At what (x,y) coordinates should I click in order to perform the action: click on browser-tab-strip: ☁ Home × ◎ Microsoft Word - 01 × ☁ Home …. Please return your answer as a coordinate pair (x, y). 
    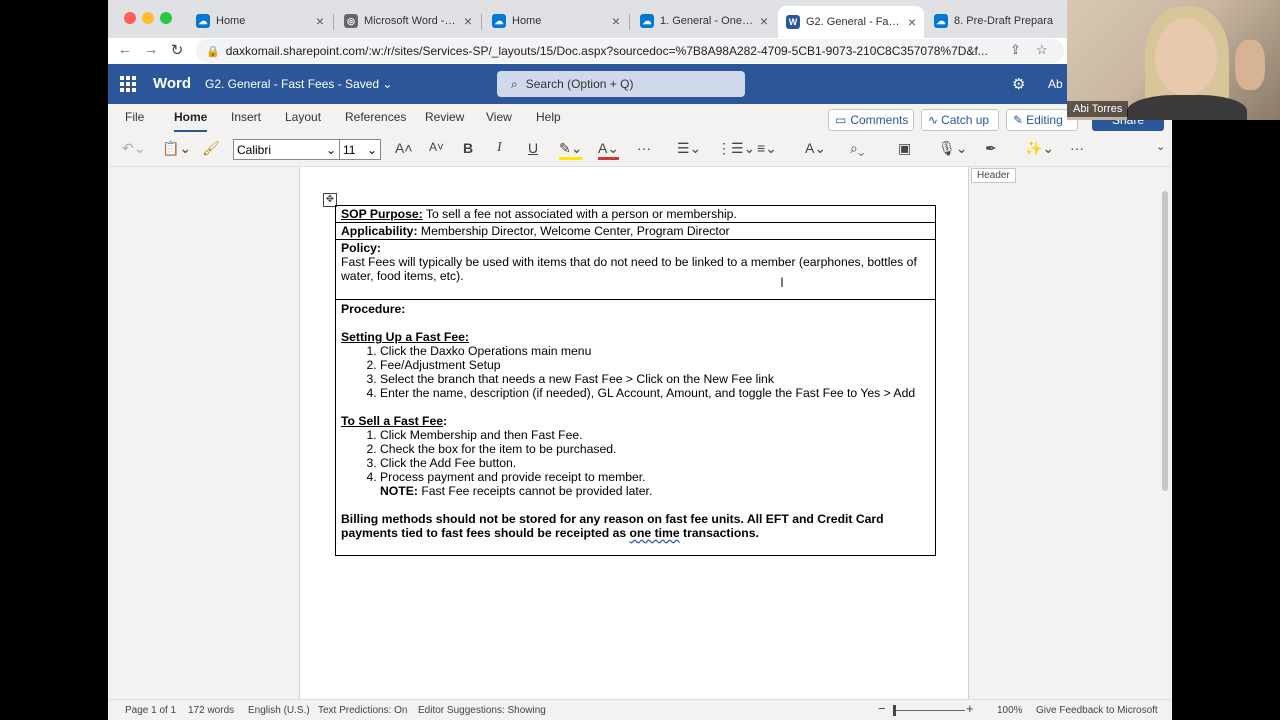
    Looking at the image, I should click on (640, 19).